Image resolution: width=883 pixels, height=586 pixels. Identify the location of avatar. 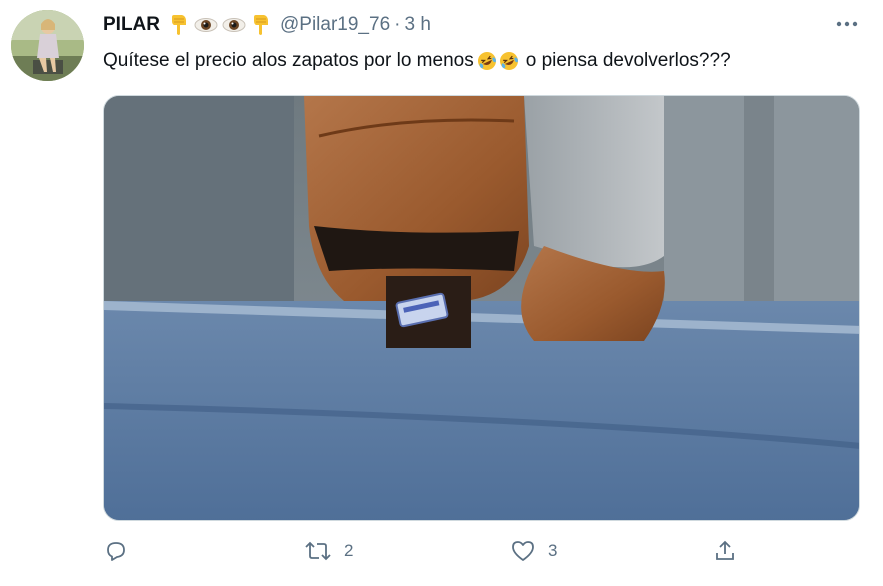
(47, 45).